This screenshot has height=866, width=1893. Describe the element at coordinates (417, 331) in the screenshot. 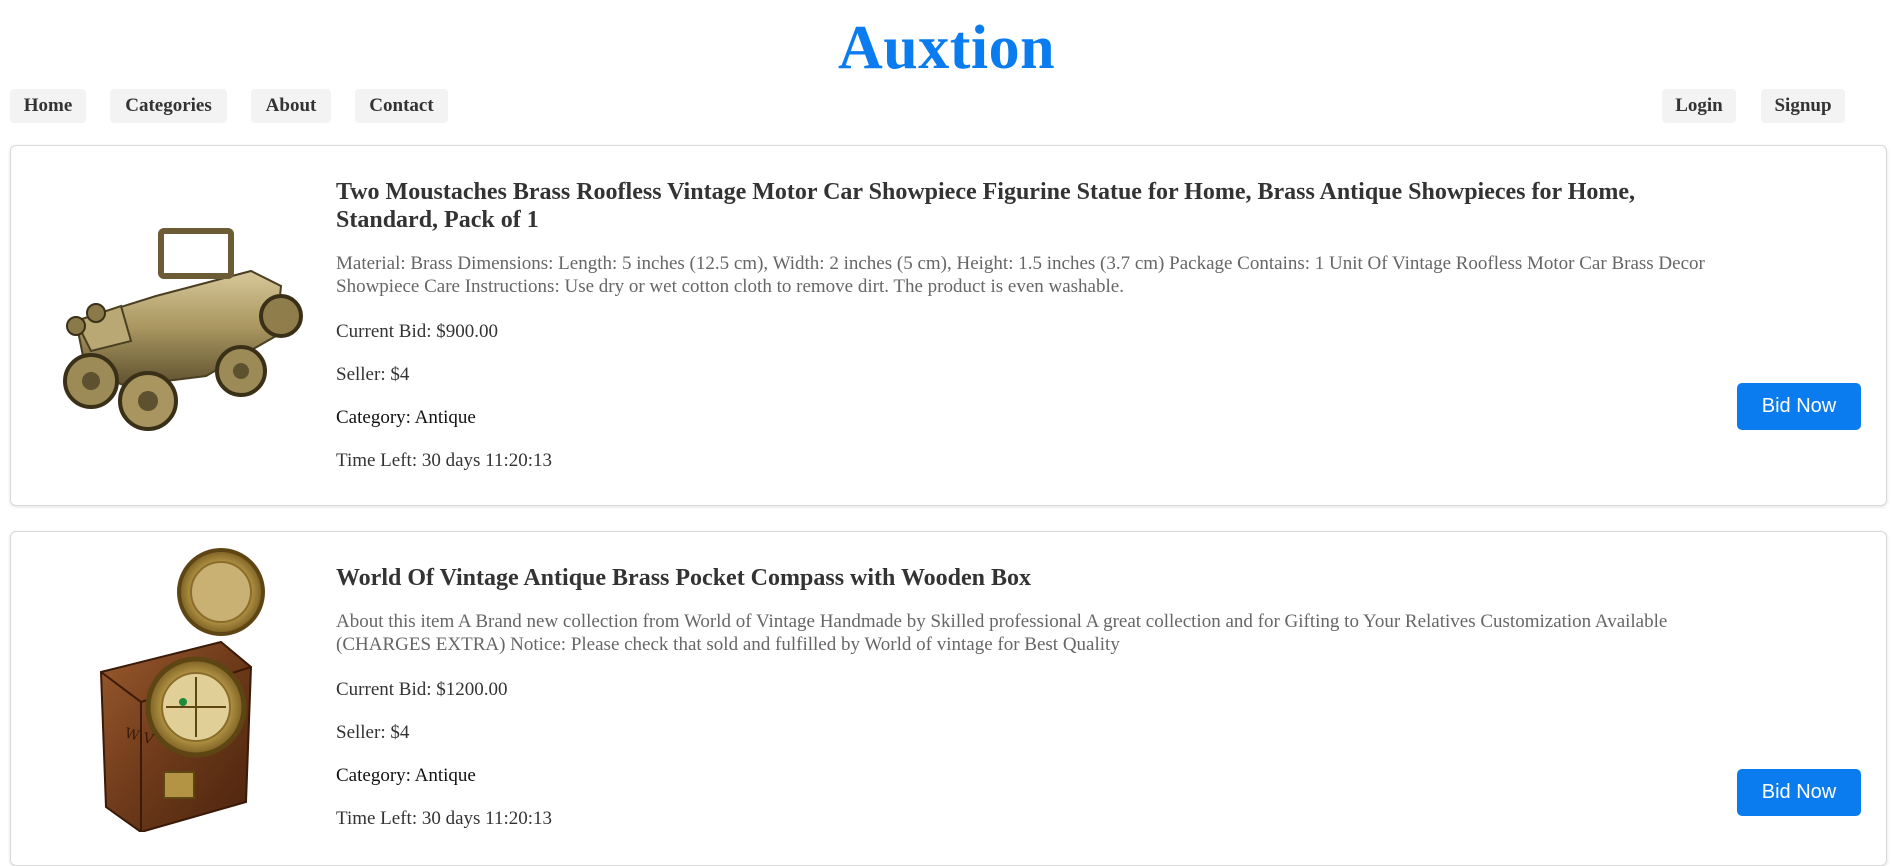

I see `listing-current-bid: Current Bid: $900.00` at that location.